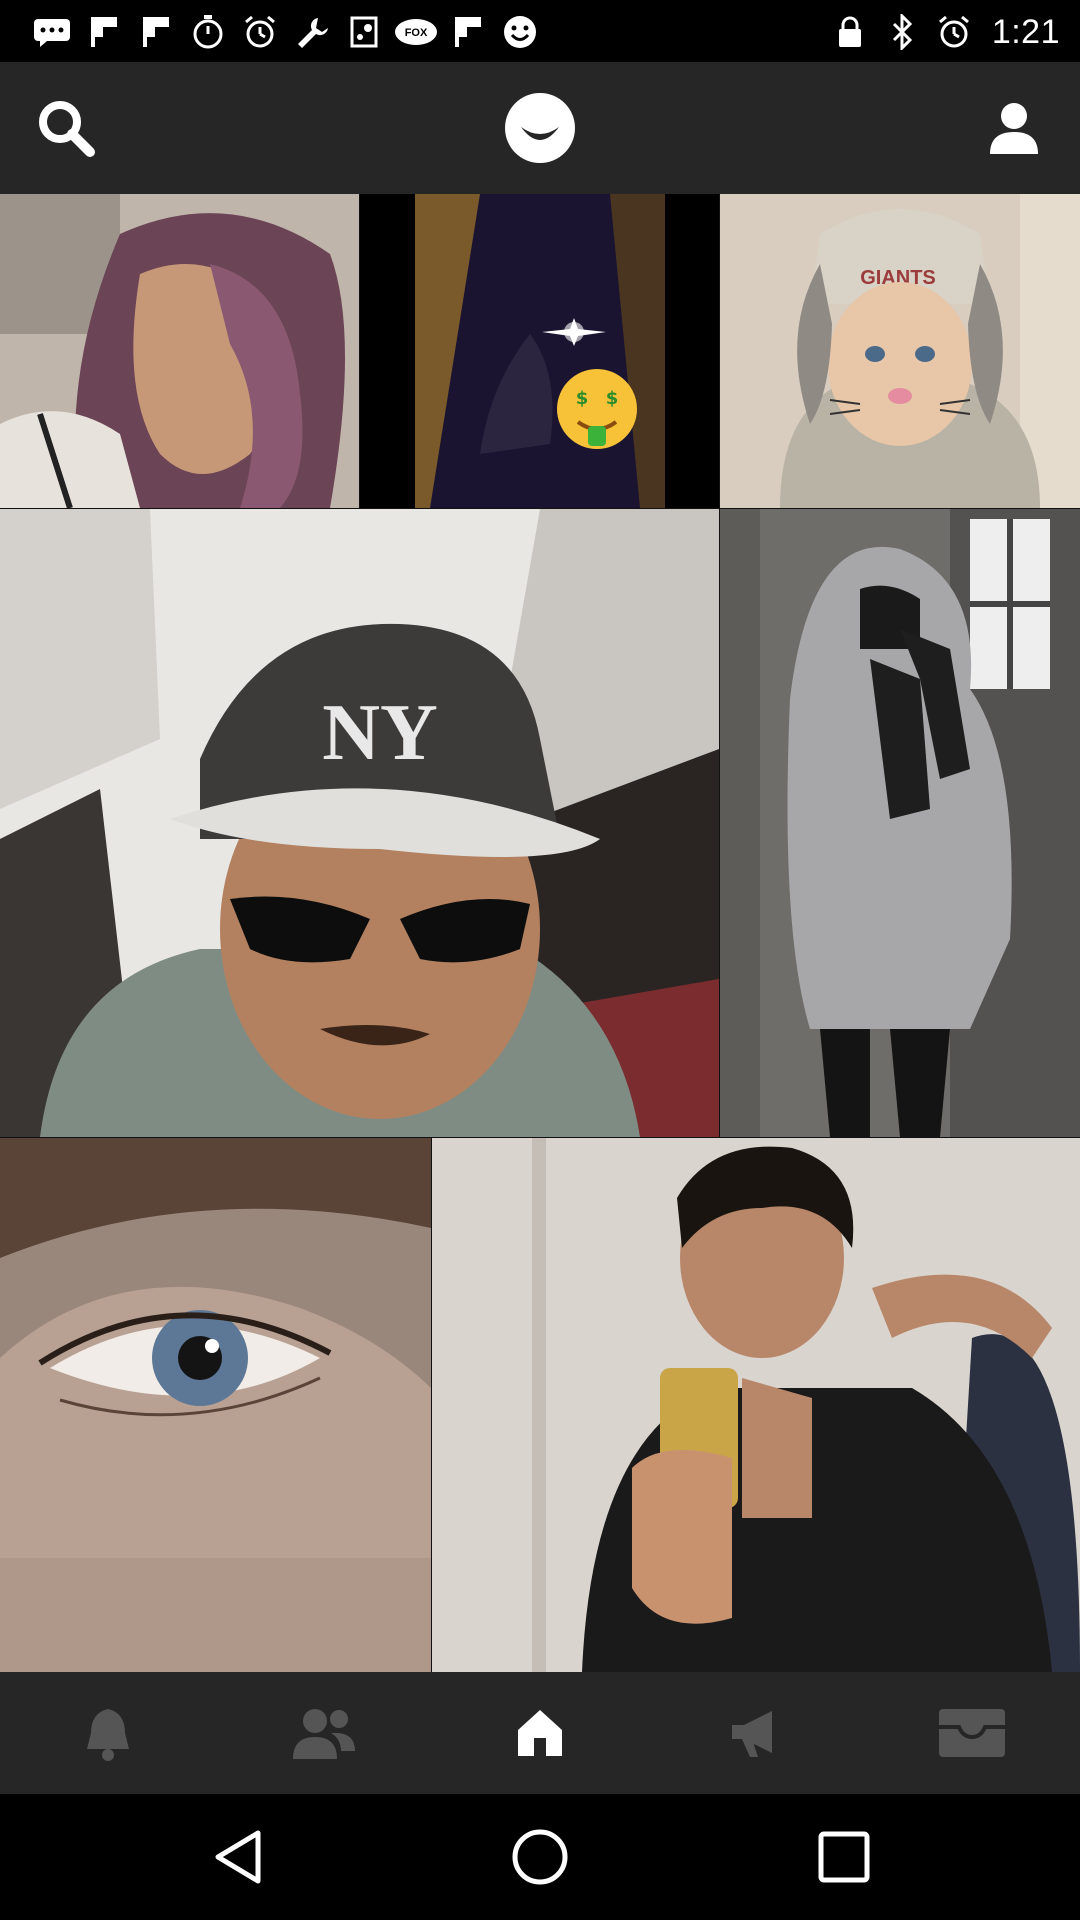 The width and height of the screenshot is (1080, 1920). I want to click on nav-announcements, so click(756, 1733).